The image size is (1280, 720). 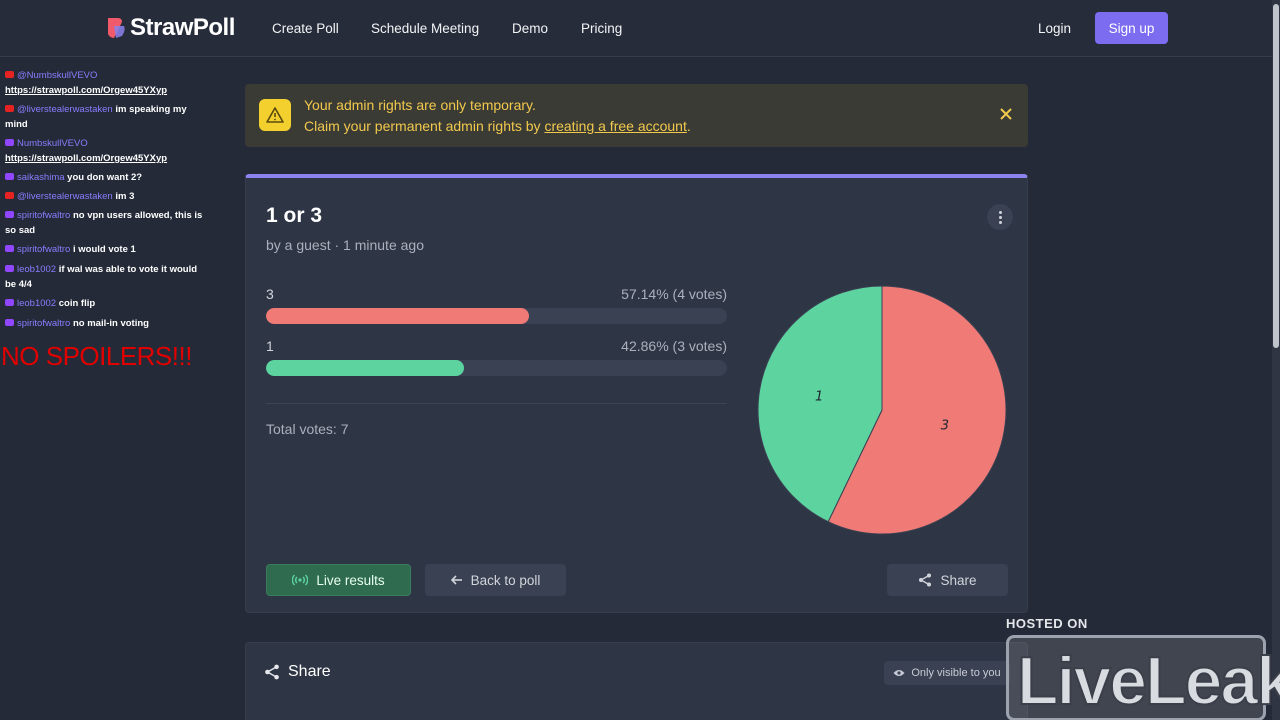 I want to click on page-scrollbar, so click(x=1276, y=360).